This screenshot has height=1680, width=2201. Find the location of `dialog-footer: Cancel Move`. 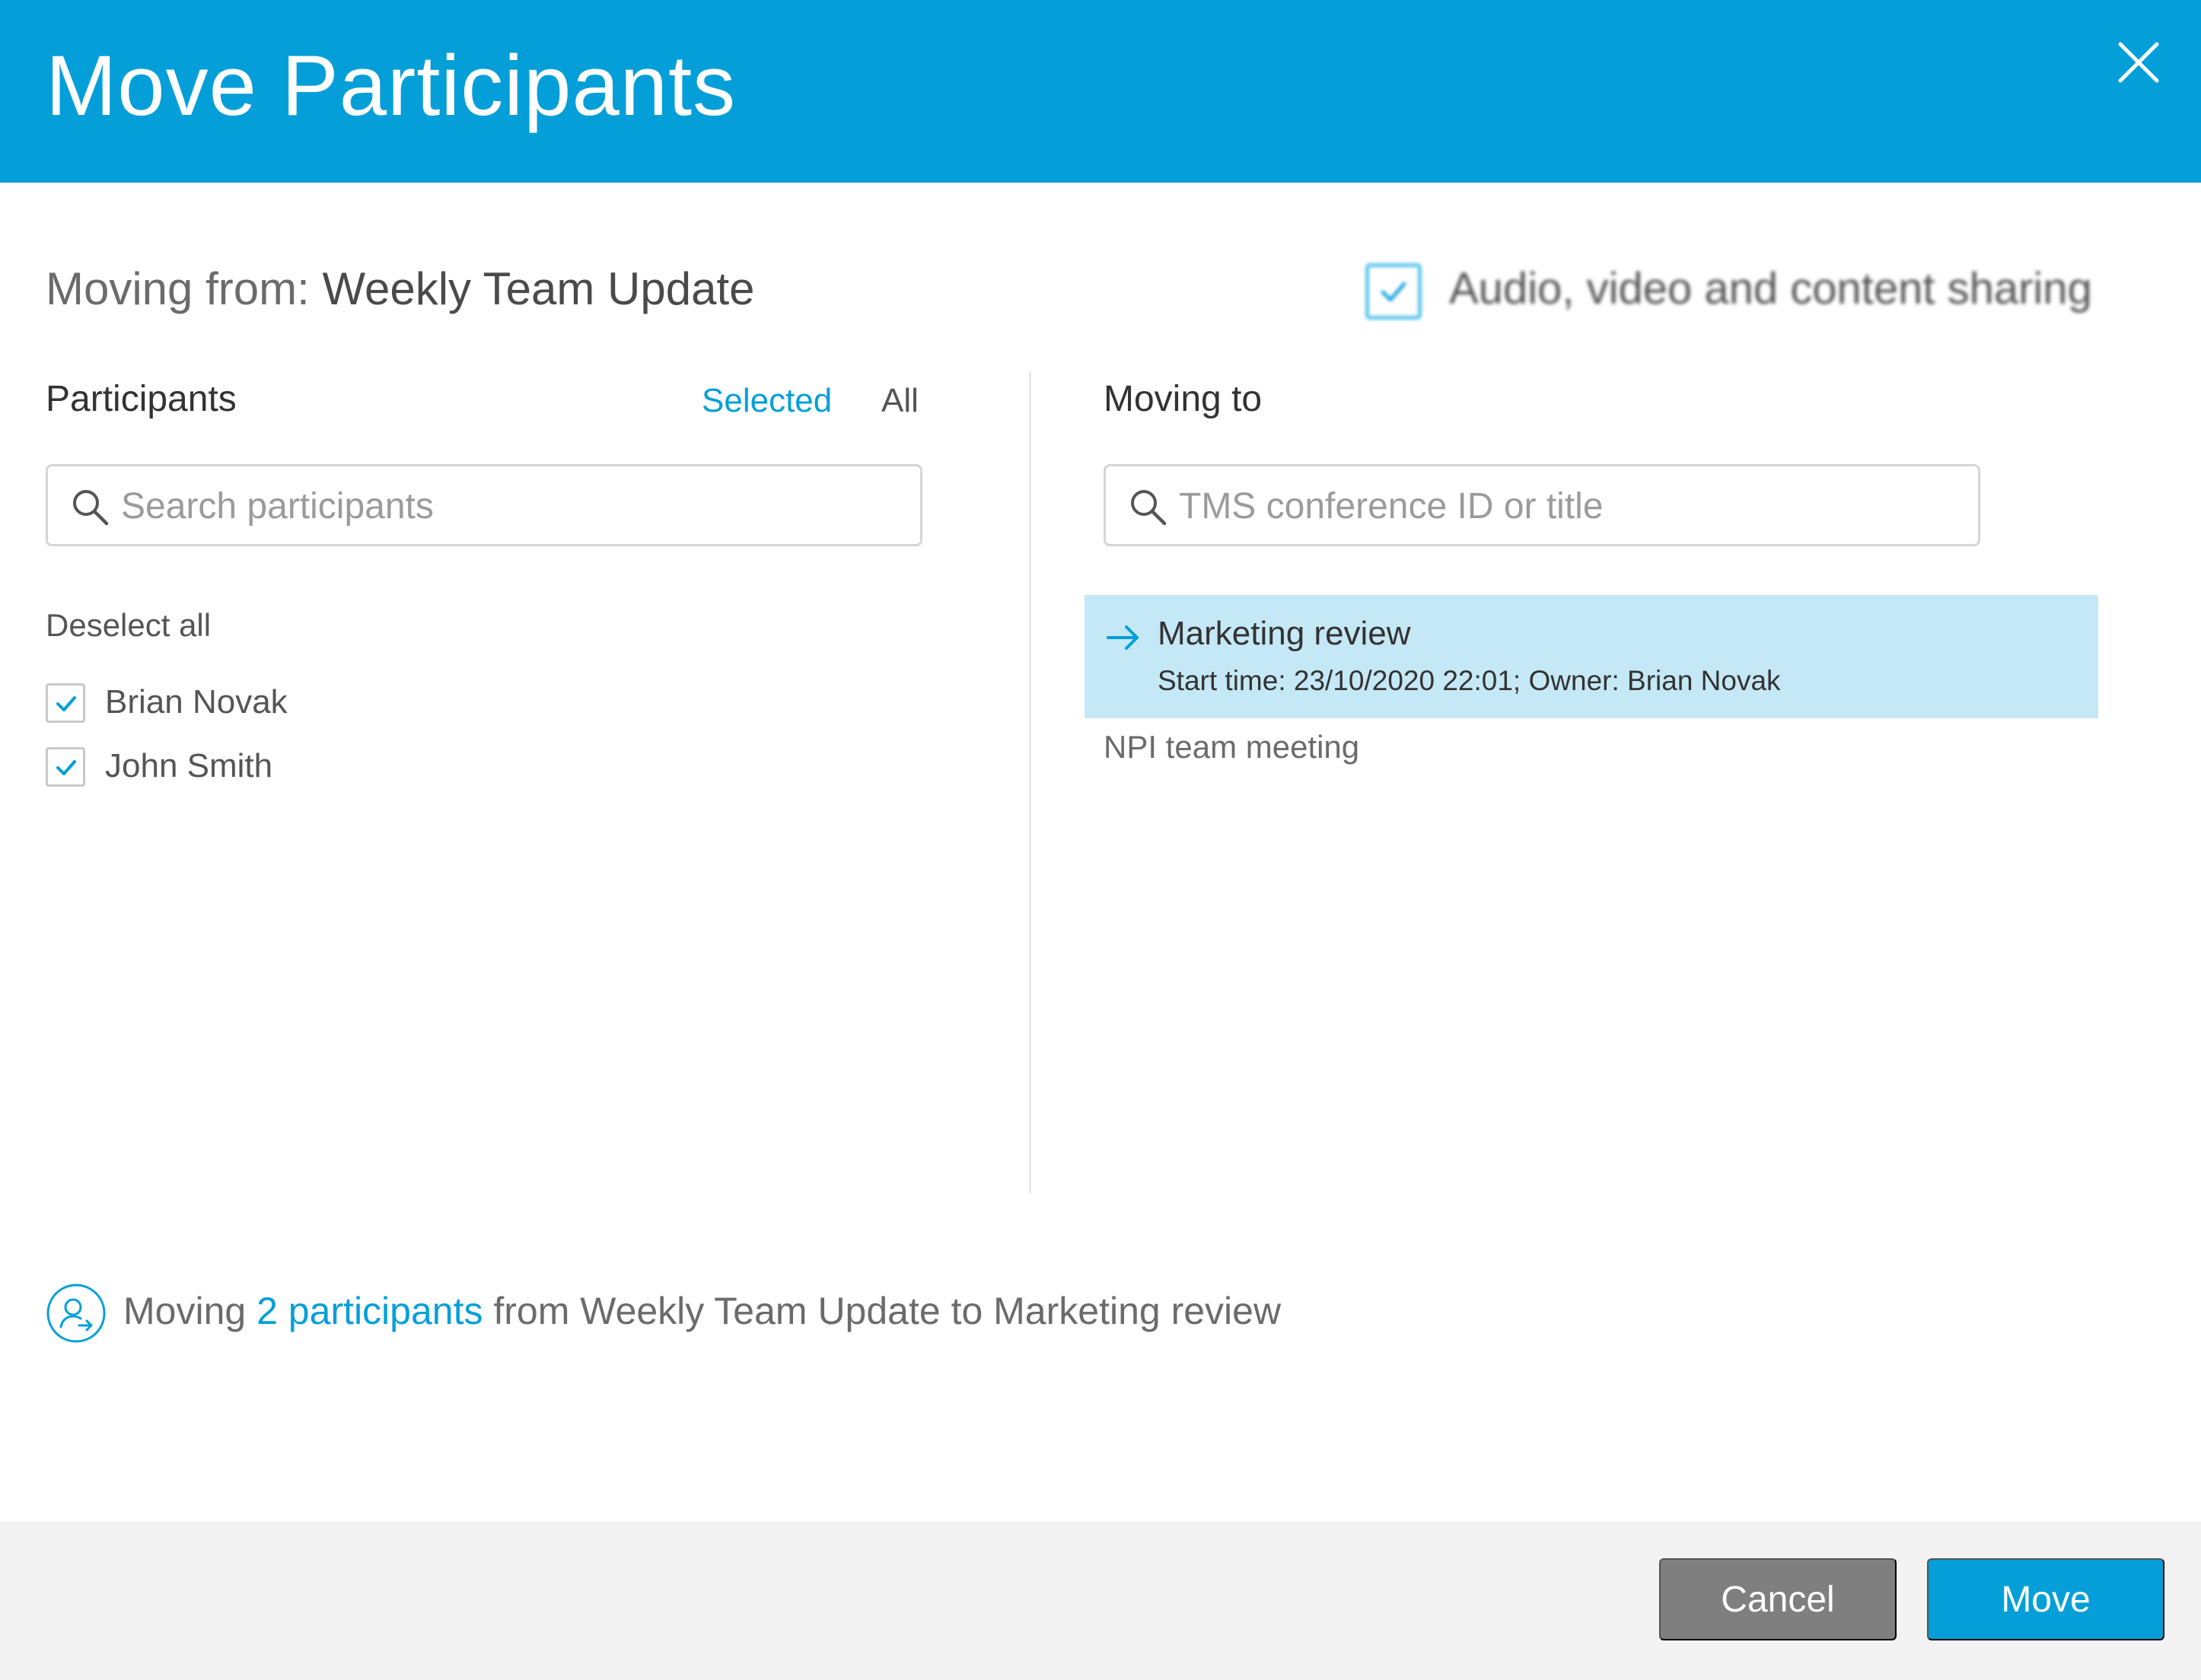

dialog-footer: Cancel Move is located at coordinates (1100, 1601).